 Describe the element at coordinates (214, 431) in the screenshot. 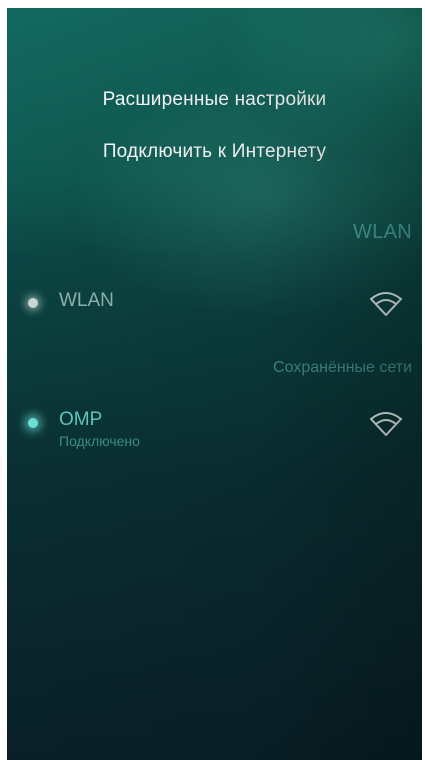

I see `saved-network-row: OMP Подключено` at that location.